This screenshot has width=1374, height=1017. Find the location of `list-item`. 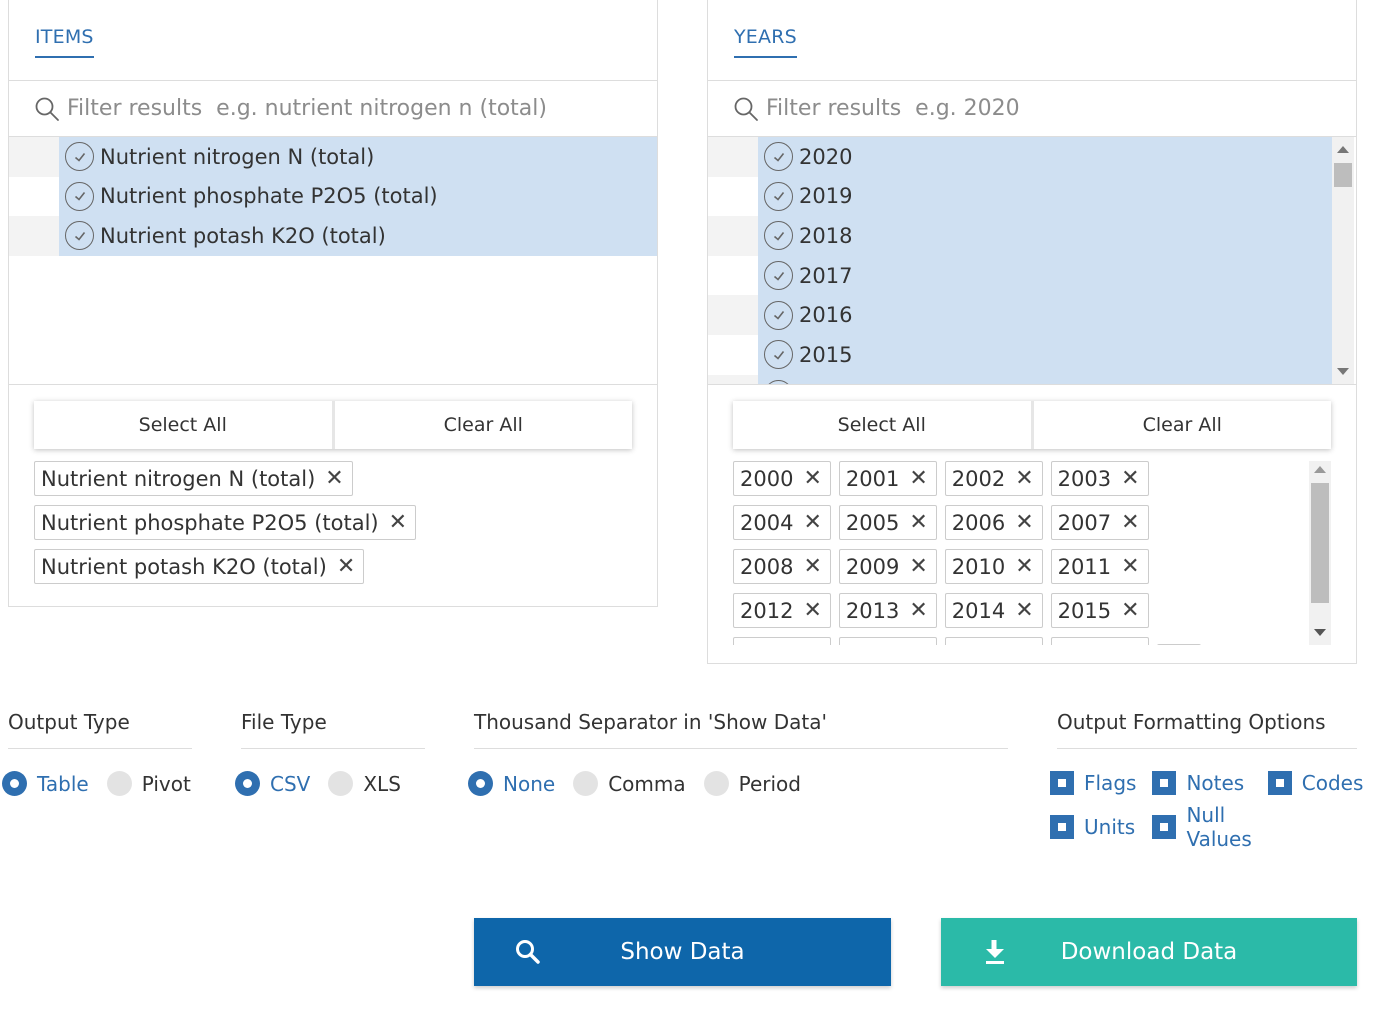

list-item is located at coordinates (1020, 379).